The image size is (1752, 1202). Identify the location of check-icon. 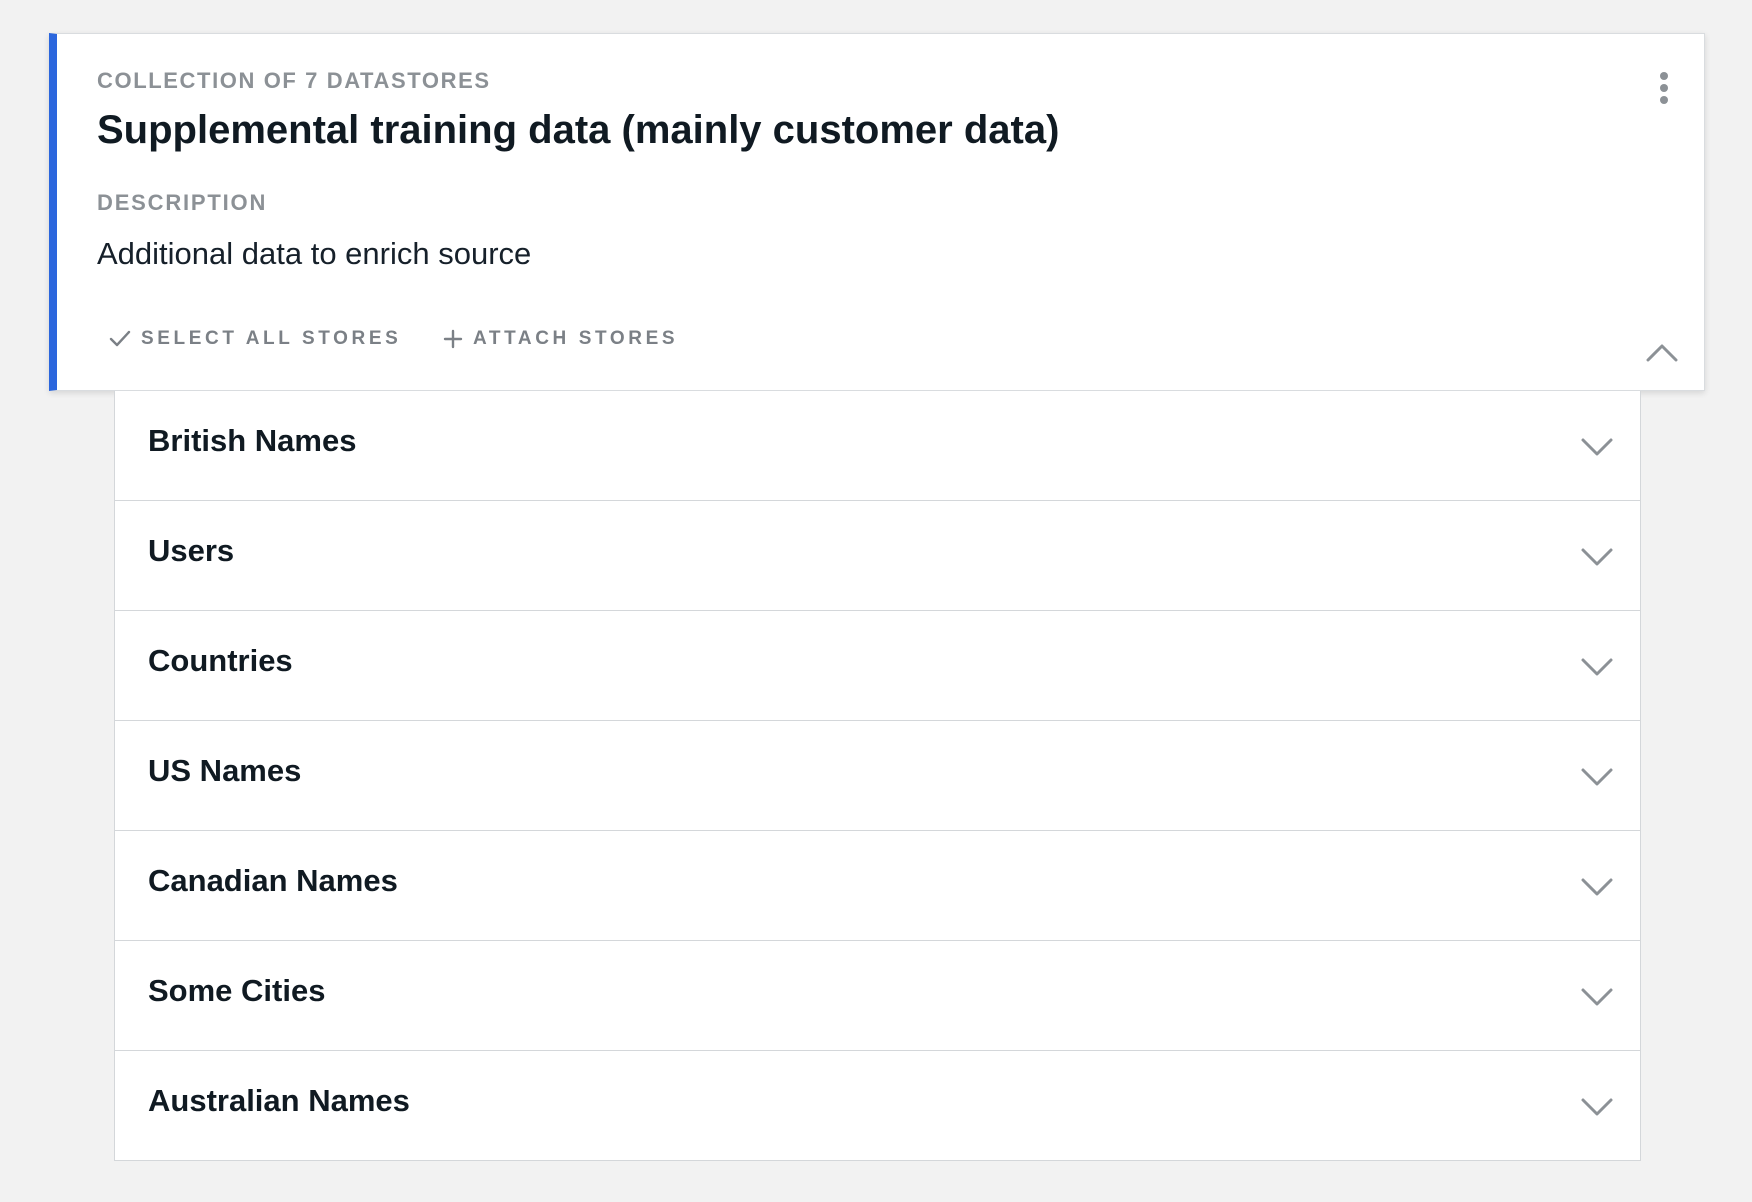
(120, 338).